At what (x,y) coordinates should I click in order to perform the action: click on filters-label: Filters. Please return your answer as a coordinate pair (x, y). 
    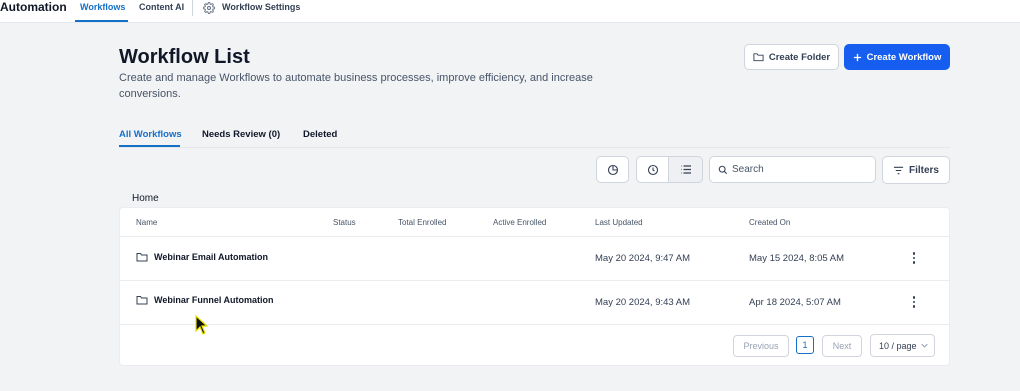
    Looking at the image, I should click on (923, 170).